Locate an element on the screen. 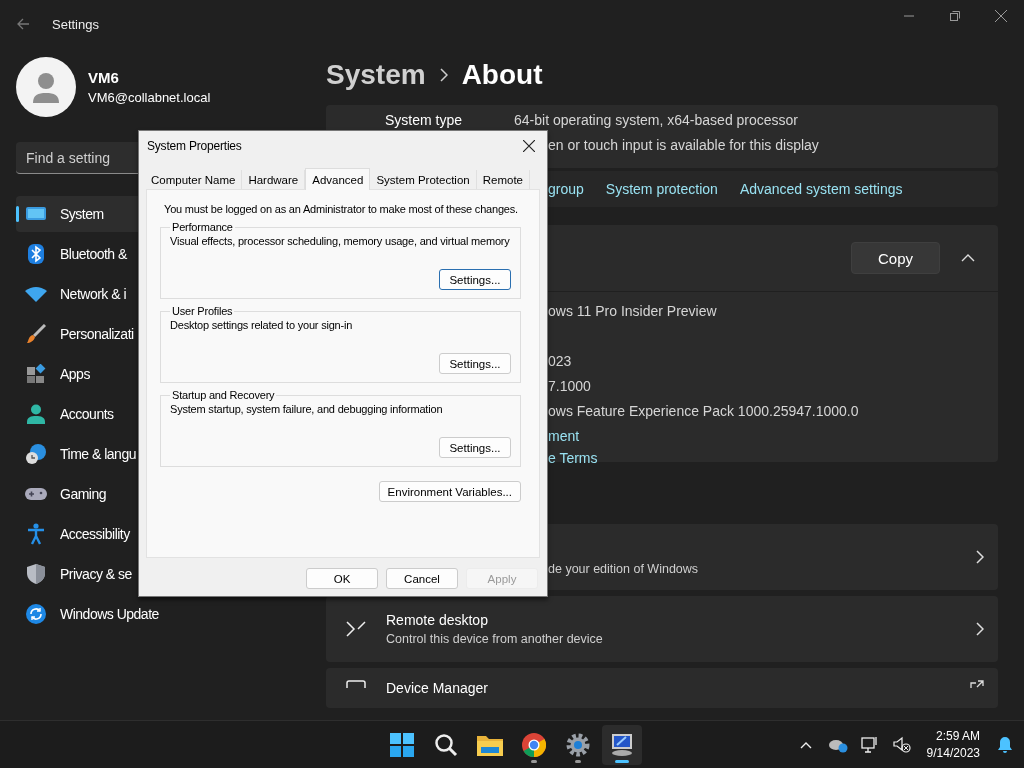 The width and height of the screenshot is (1024, 768). group-description: Visual effects, processor scheduling, memory usage, and virtual memory is located at coordinates (340, 241).